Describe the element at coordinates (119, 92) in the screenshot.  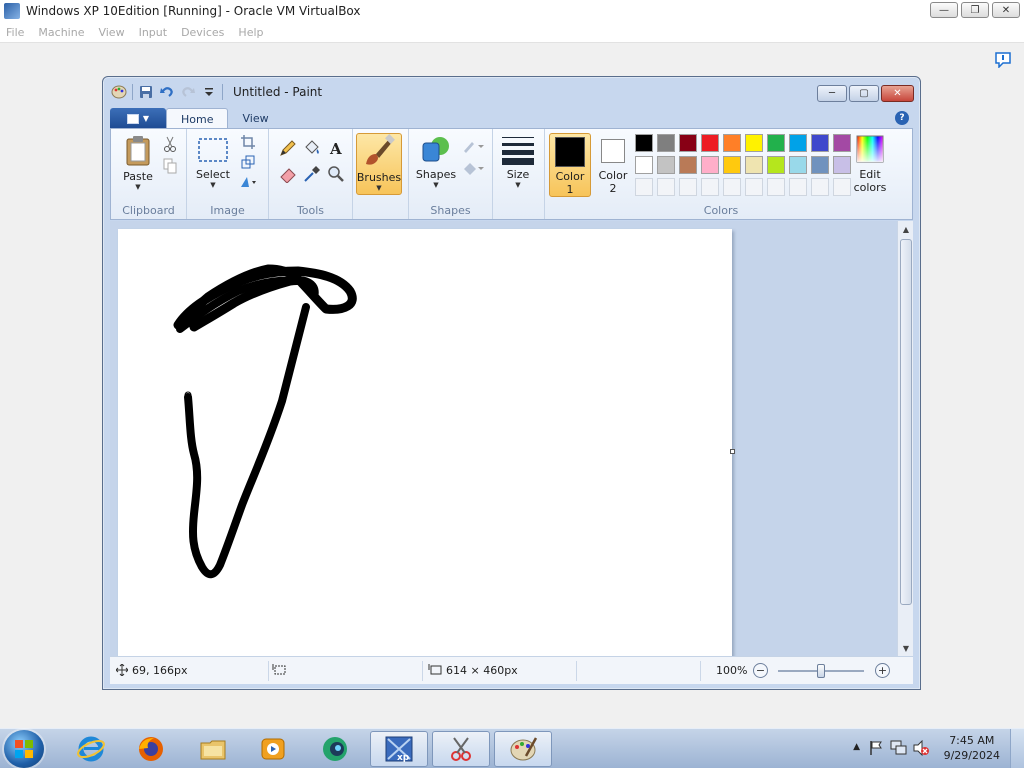
I see `paint-app-icon` at that location.